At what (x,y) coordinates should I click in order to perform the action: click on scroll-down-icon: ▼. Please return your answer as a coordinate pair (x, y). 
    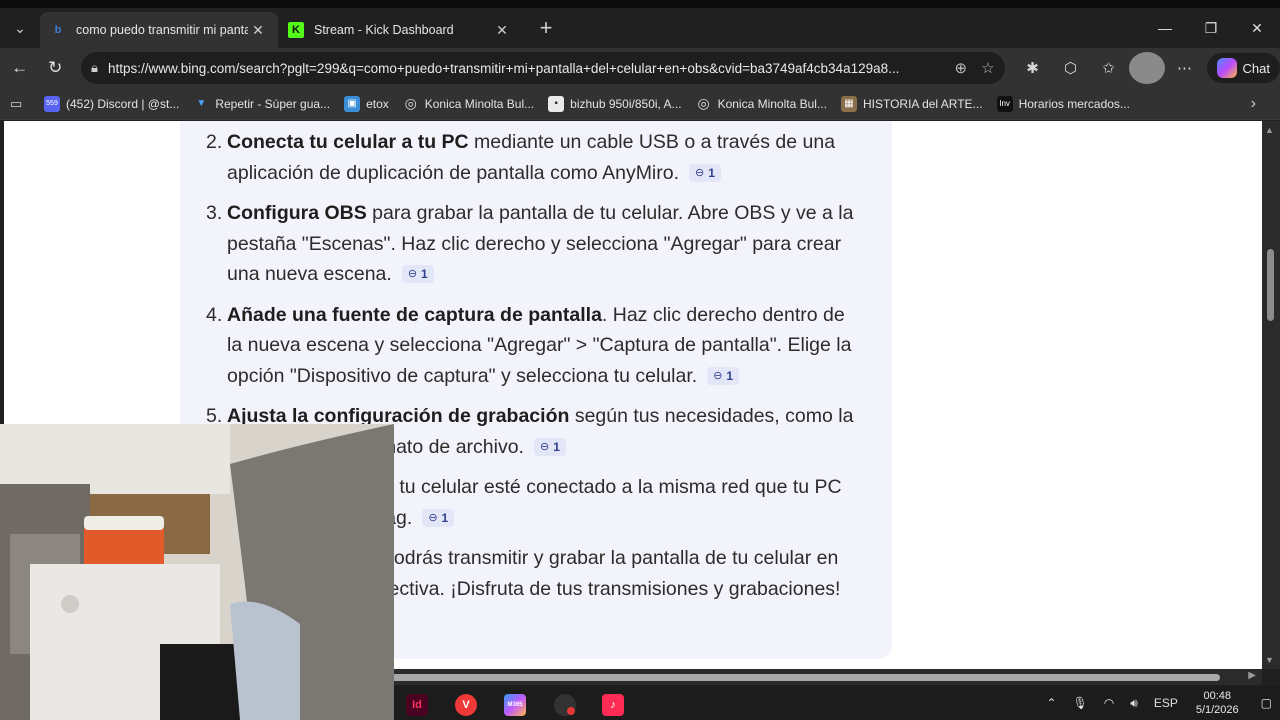
    Looking at the image, I should click on (1269, 660).